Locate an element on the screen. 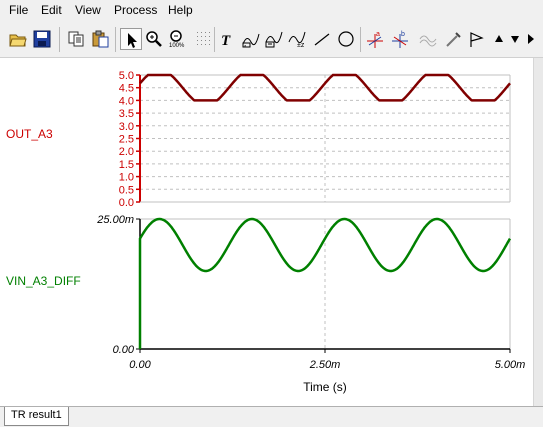 The width and height of the screenshot is (543, 427). x-axis-label: Time (s) is located at coordinates (325, 387).